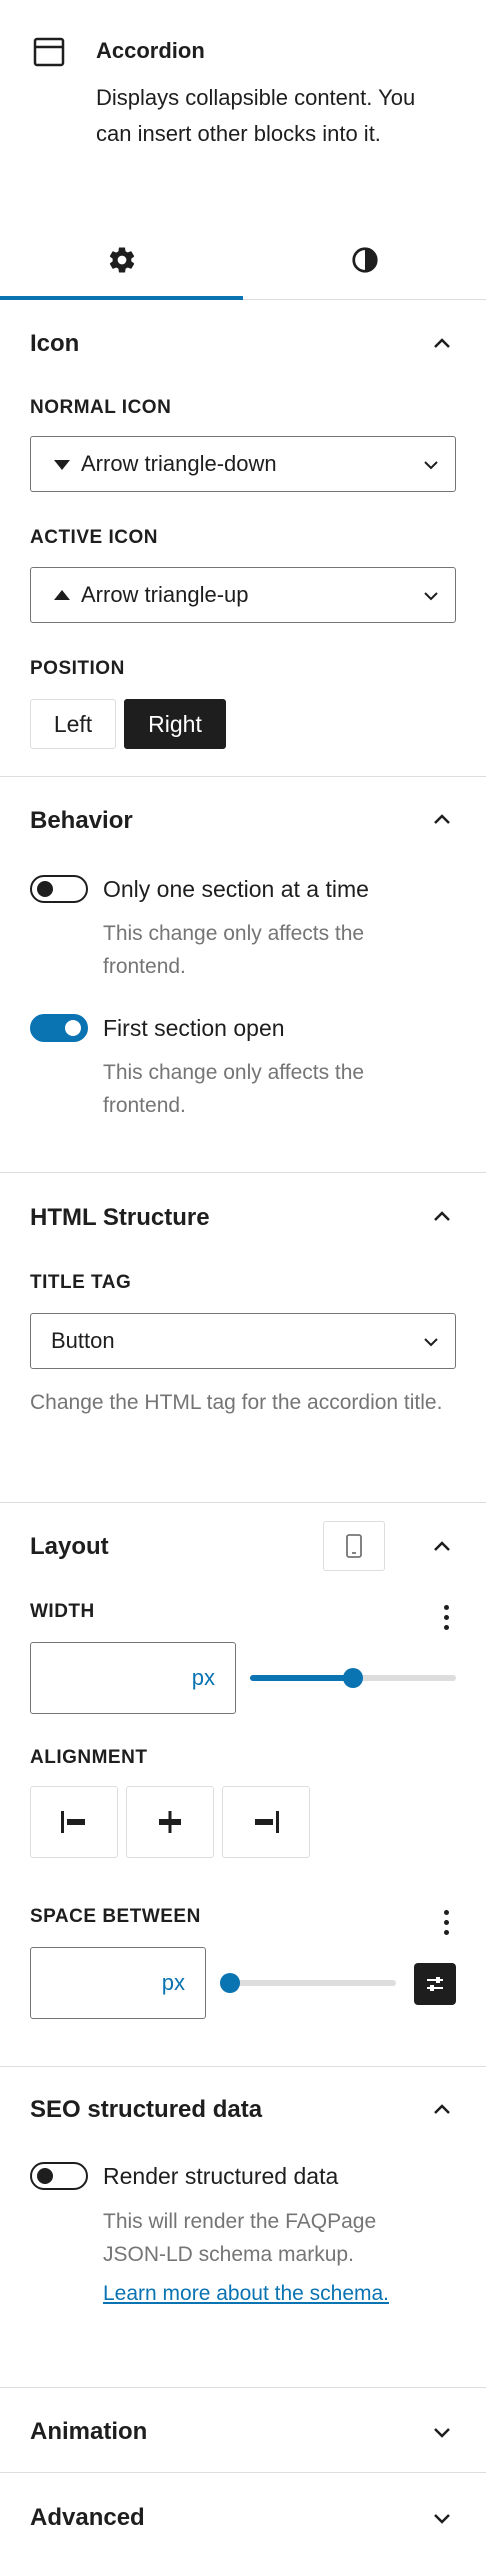  I want to click on space-between-slider, so click(308, 1983).